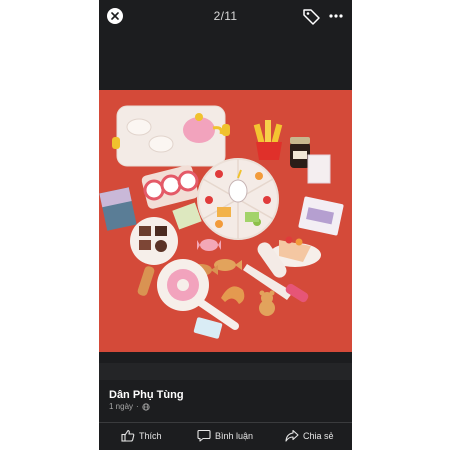 The height and width of the screenshot is (450, 450). Describe the element at coordinates (238, 199) in the screenshot. I see `toy-birthday-cake` at that location.